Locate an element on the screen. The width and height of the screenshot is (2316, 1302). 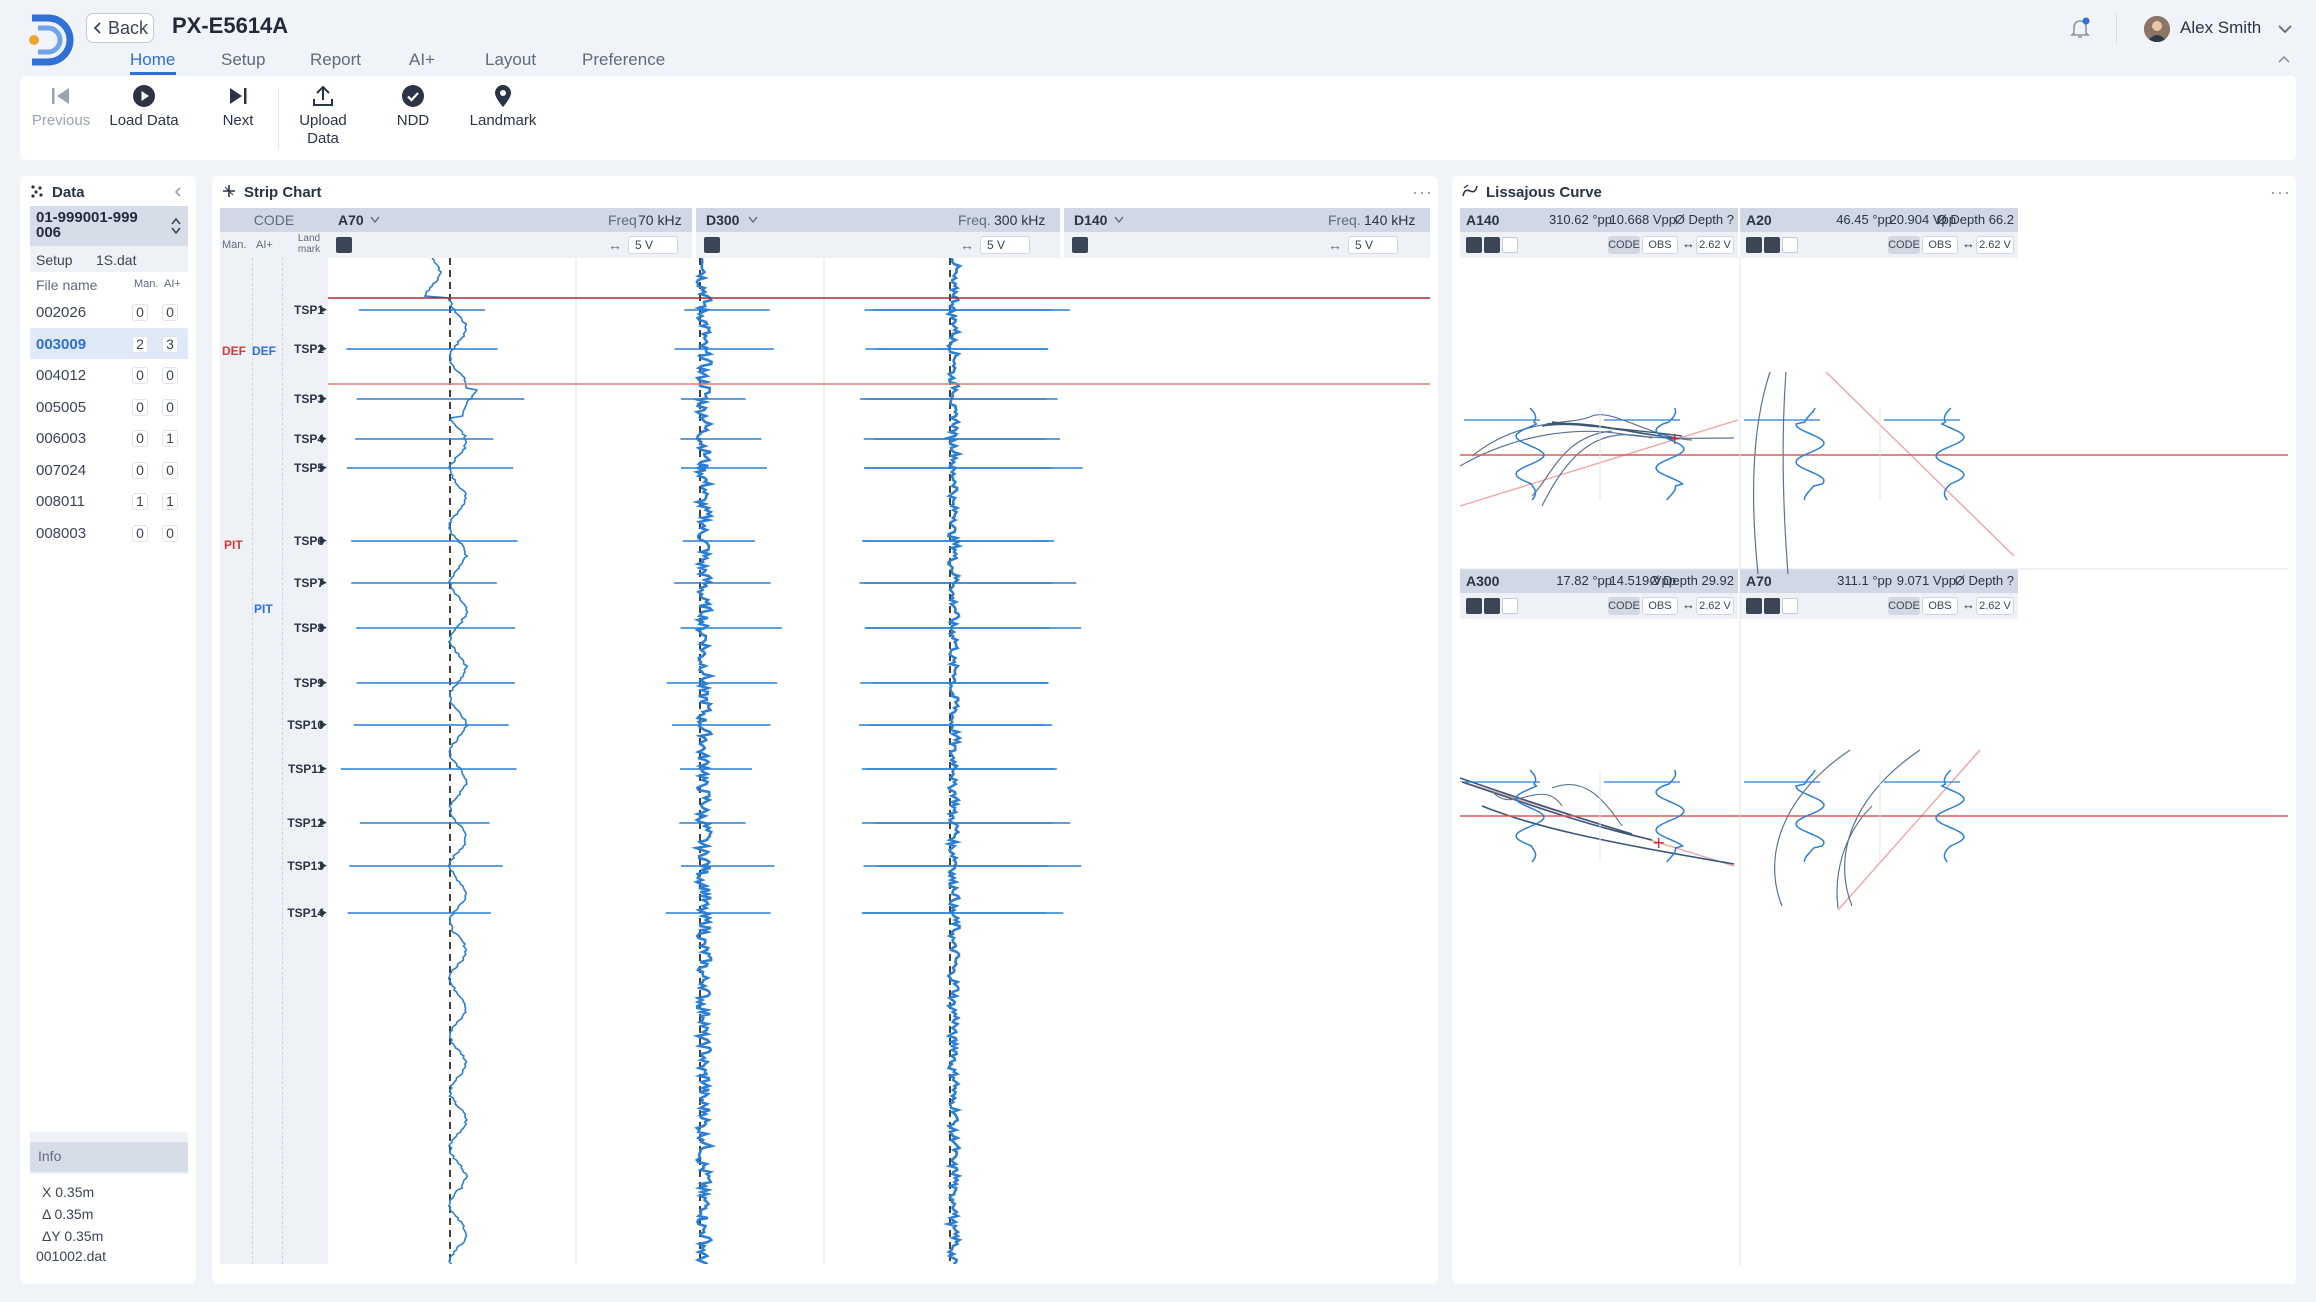
file-row: 004012 0 0 is located at coordinates (109, 375).